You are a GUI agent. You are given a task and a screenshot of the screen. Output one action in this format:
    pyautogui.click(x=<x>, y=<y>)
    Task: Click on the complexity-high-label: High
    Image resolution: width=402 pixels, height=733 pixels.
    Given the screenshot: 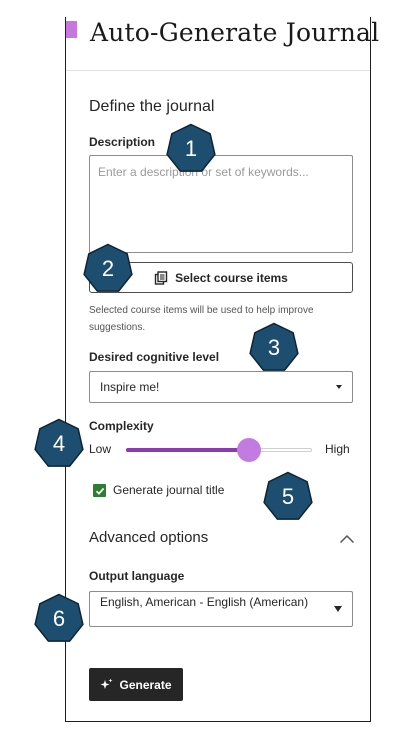 What is the action you would take?
    pyautogui.click(x=337, y=449)
    